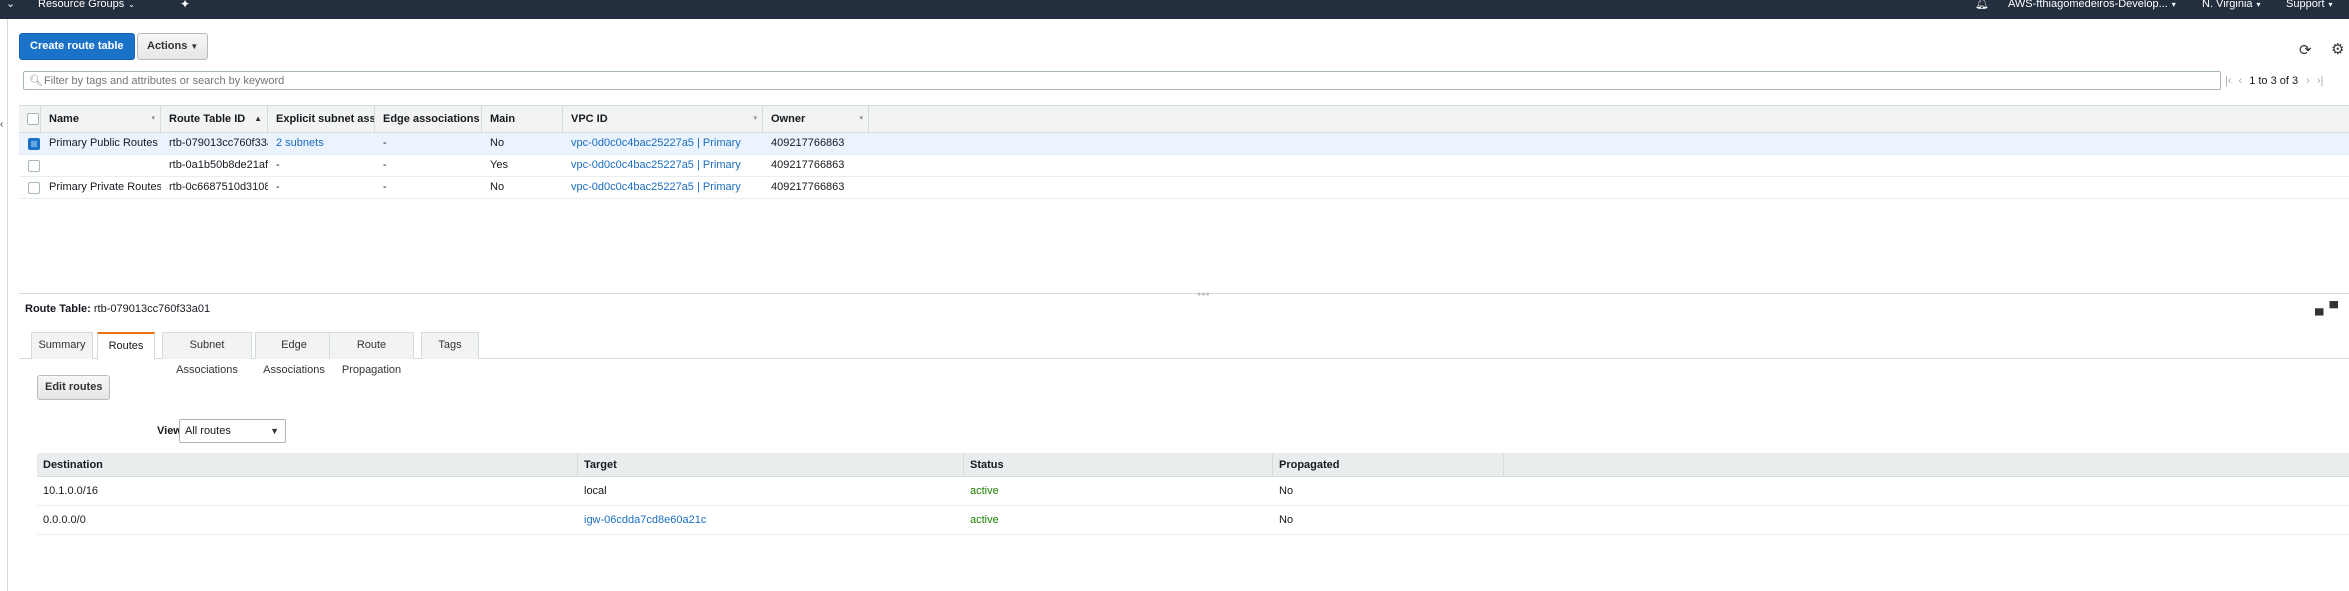 This screenshot has width=2349, height=591. Describe the element at coordinates (2305, 50) in the screenshot. I see `refresh-icon: ⟳` at that location.